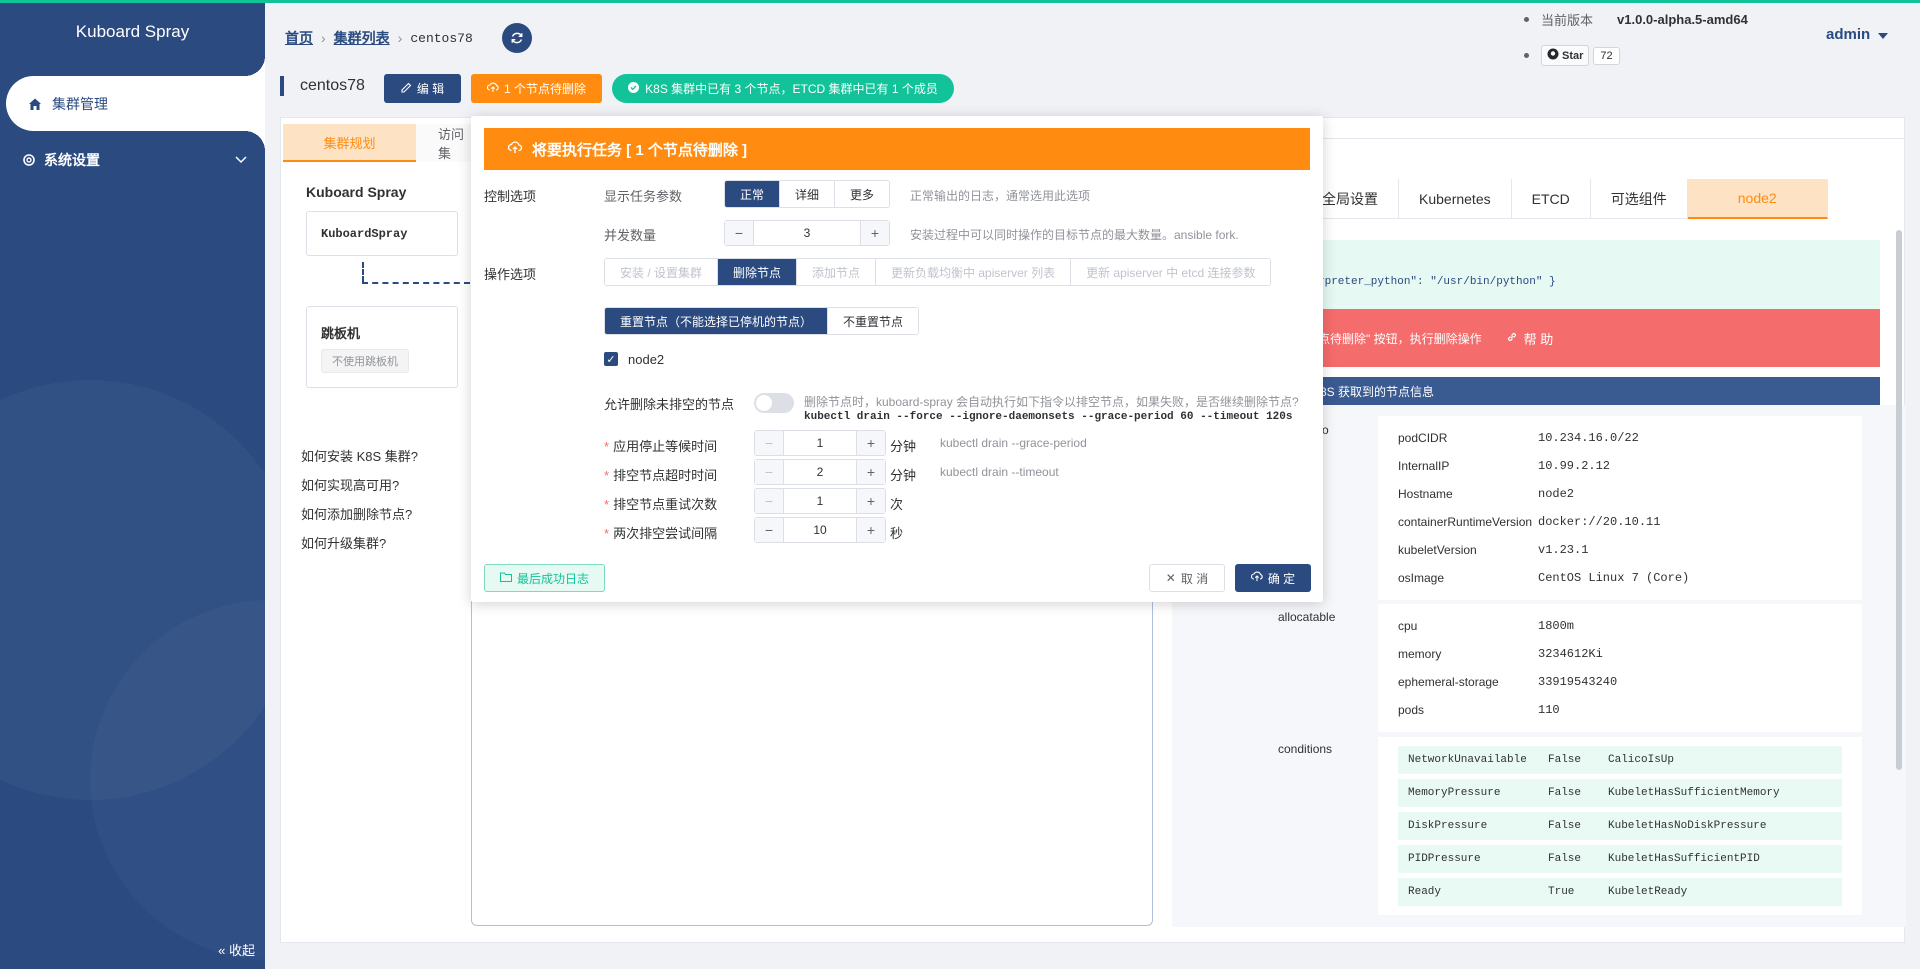 The width and height of the screenshot is (1920, 969). I want to click on kv-row: InternalIP 10.99.2.12, so click(1620, 466).